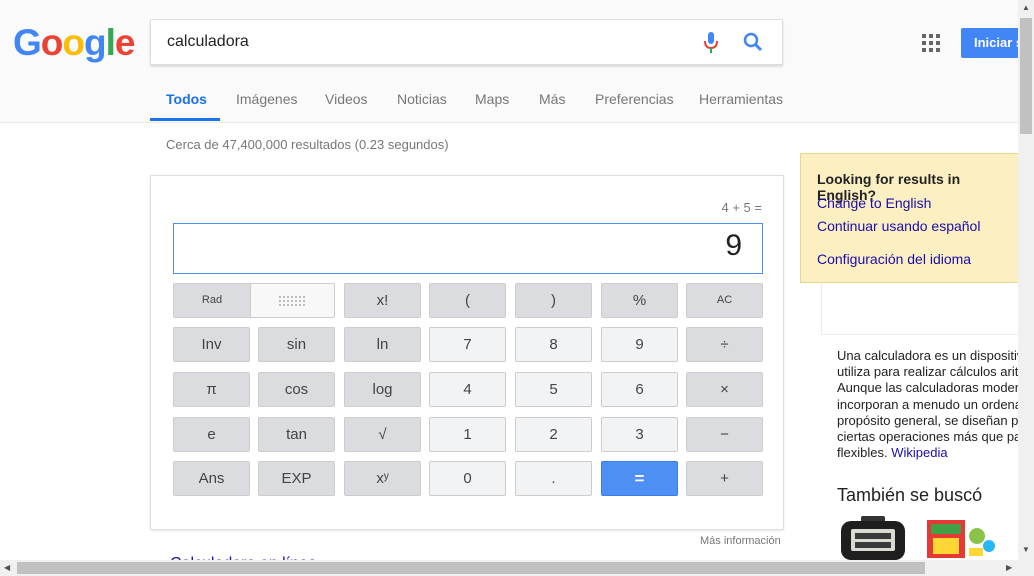 This screenshot has height=576, width=1034. What do you see at coordinates (753, 44) in the screenshot?
I see `search-icon` at bounding box center [753, 44].